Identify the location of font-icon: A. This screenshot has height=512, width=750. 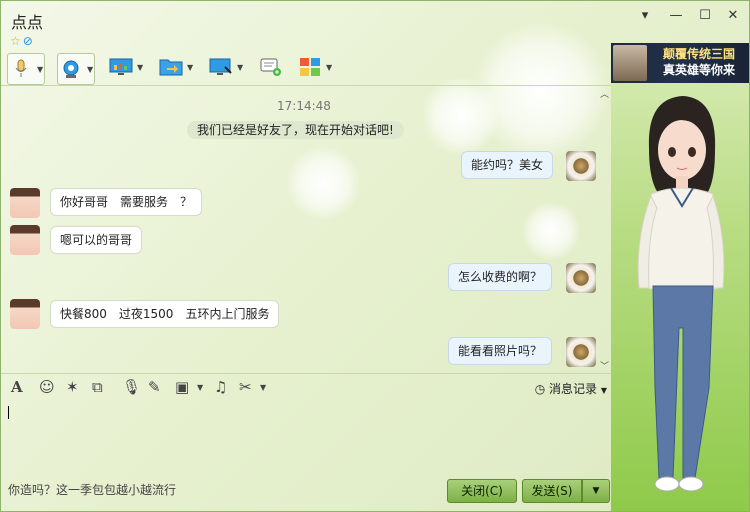
(17, 387).